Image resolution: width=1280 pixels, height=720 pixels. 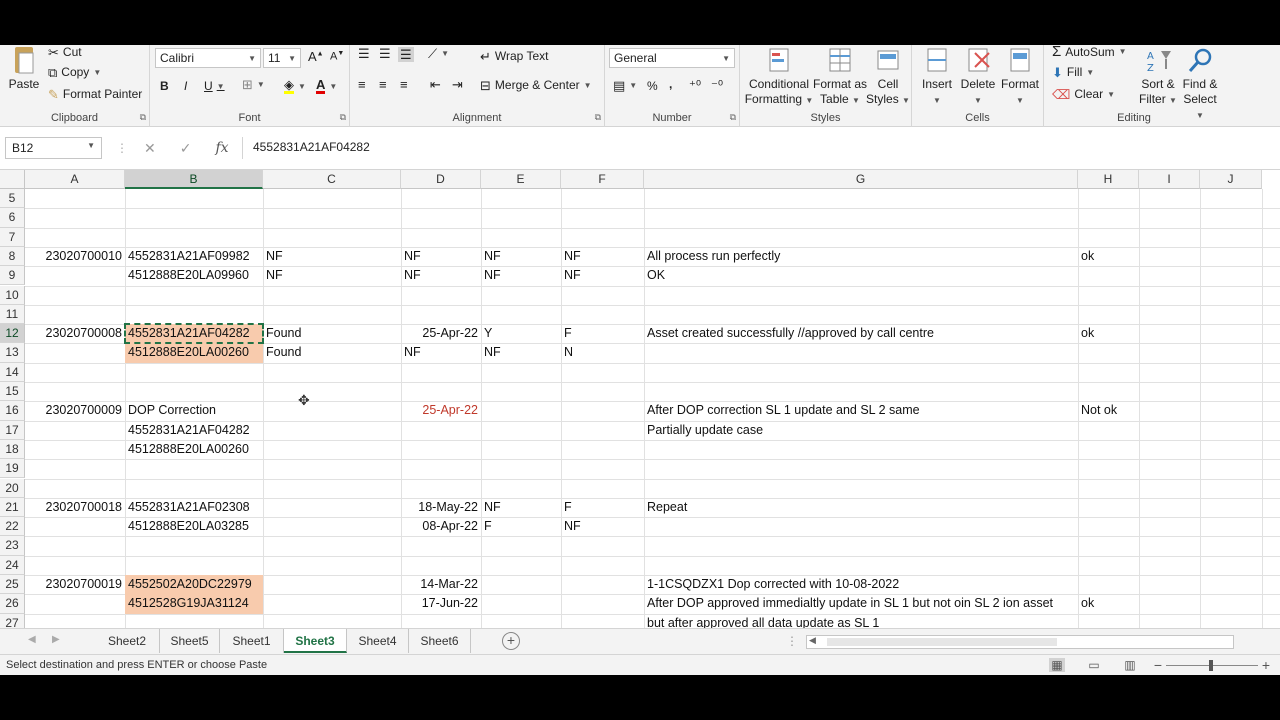 What do you see at coordinates (1200, 82) in the screenshot?
I see `find-select-button: Find & Select ▼` at bounding box center [1200, 82].